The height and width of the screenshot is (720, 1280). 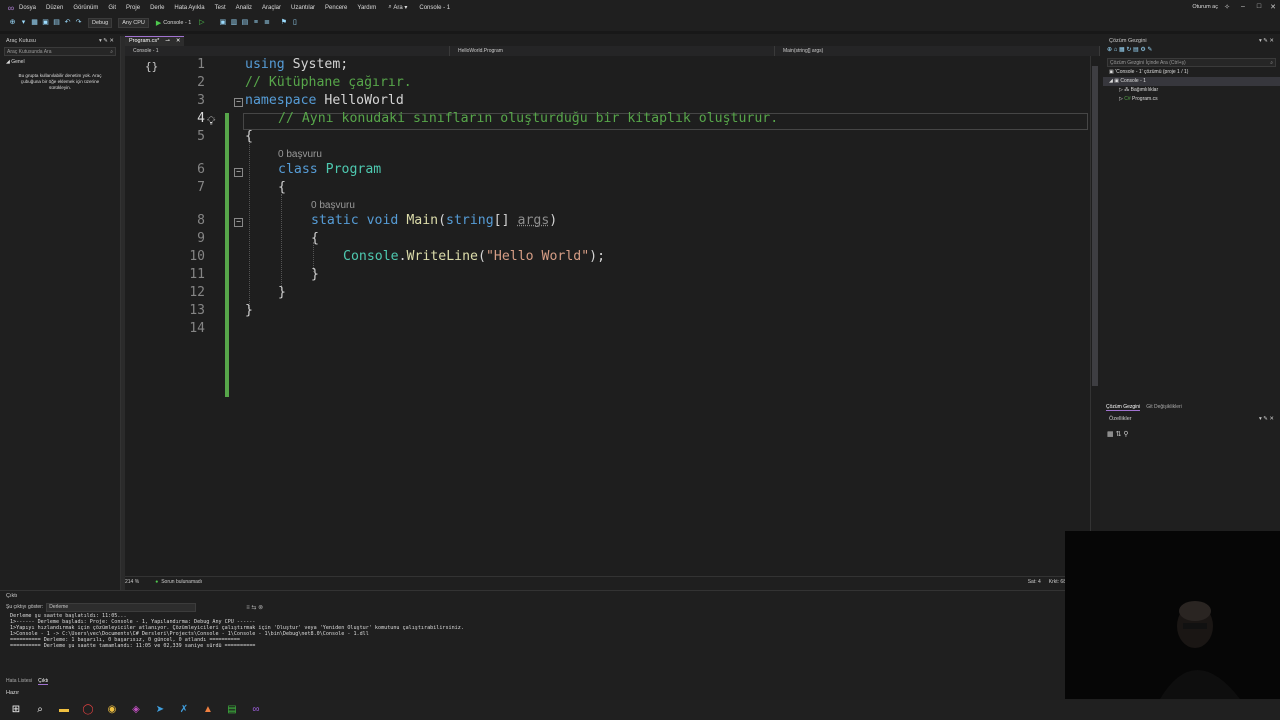 I want to click on dependencies-node: ▷ ⁂ Bağımlılıklar, so click(x=1191, y=90).